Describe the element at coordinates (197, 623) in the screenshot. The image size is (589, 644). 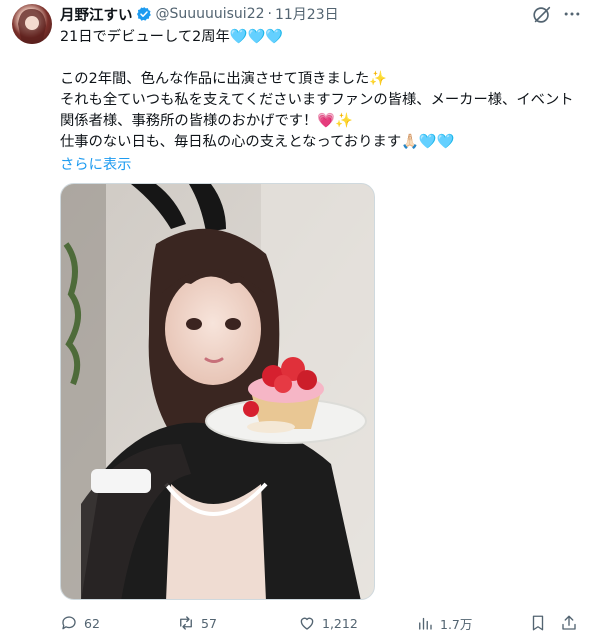
I see `repost-button: 57` at that location.